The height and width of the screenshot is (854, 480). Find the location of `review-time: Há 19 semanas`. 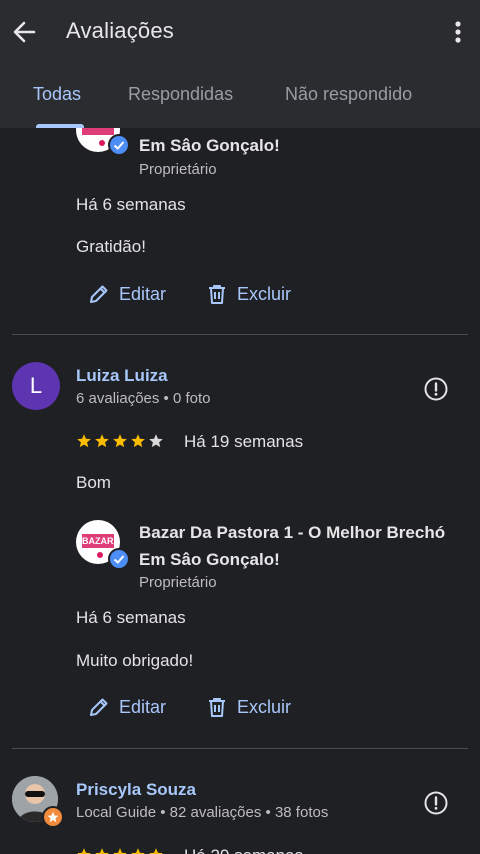

review-time: Há 19 semanas is located at coordinates (244, 441).